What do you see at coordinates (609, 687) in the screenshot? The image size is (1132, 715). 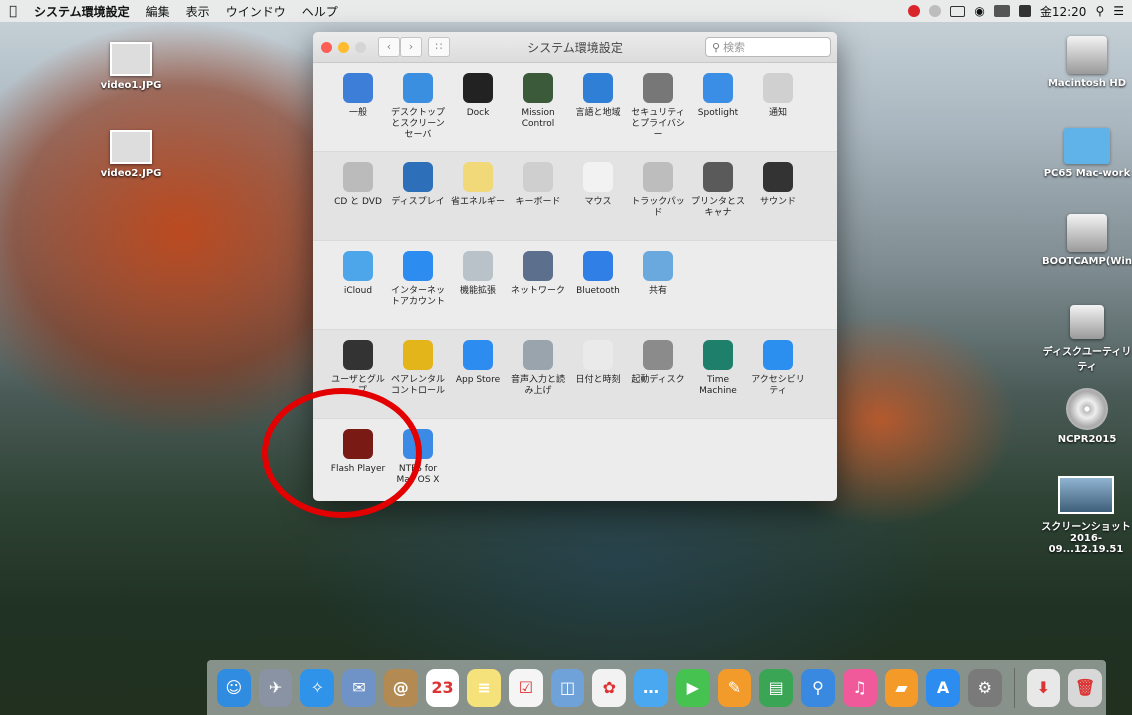 I see `dock-photos-icon: ✿` at bounding box center [609, 687].